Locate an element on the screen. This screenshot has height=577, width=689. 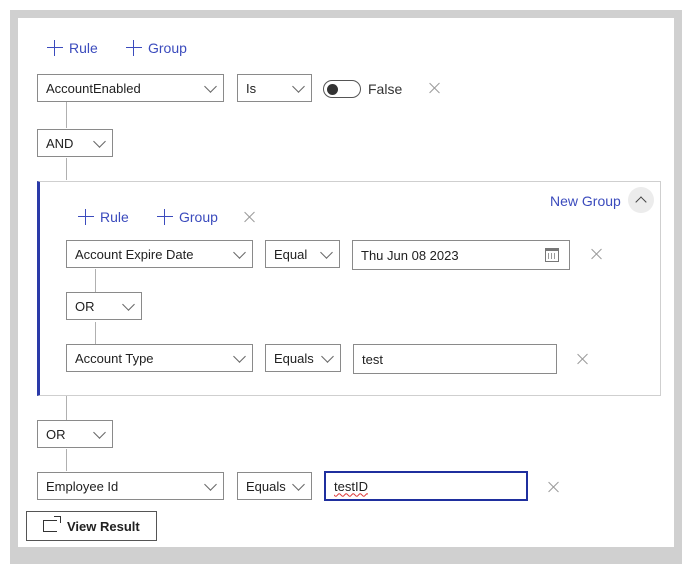
group-field-select-value: Account Expire Date is located at coordinates (134, 254).